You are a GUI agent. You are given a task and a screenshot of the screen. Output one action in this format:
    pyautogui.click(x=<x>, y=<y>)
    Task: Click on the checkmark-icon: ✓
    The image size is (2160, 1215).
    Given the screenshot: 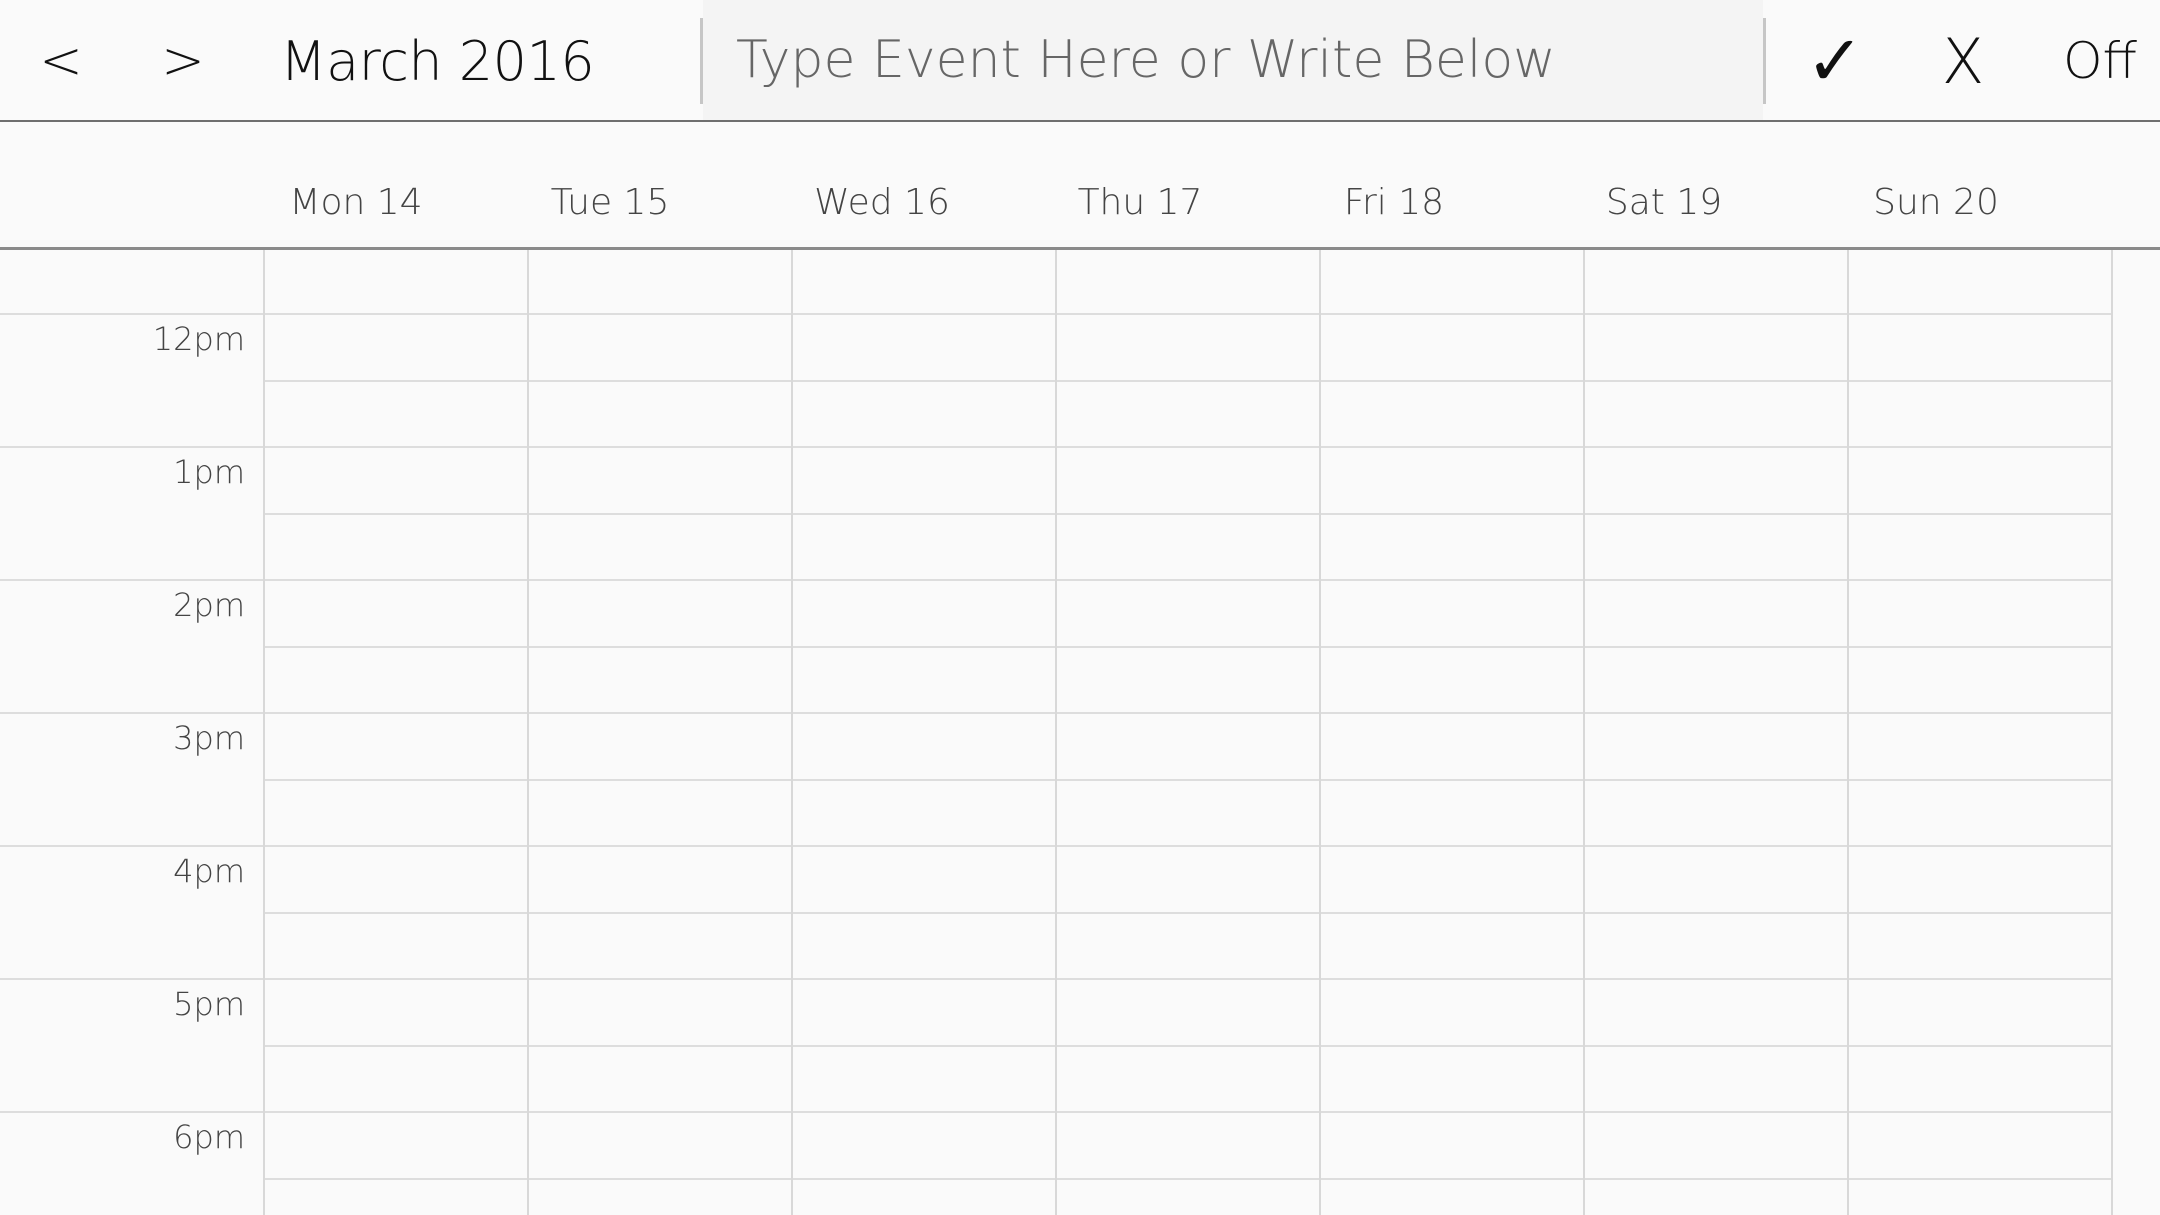 What is the action you would take?
    pyautogui.click(x=1835, y=61)
    